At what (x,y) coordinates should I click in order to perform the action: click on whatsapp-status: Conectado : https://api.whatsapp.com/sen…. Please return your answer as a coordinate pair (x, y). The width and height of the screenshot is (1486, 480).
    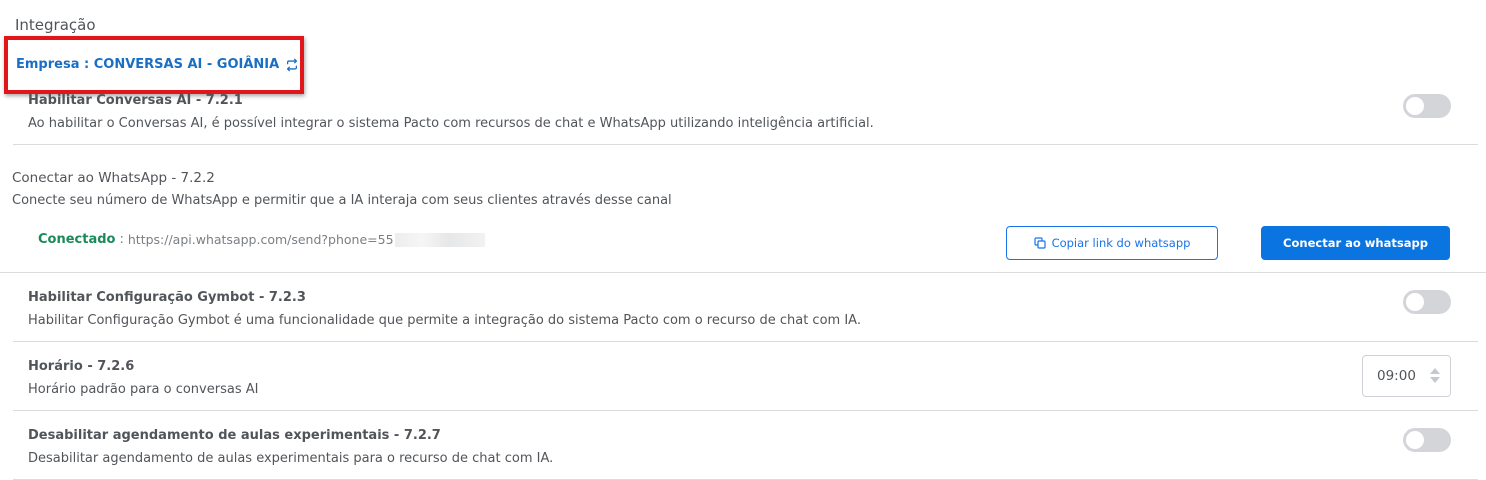
    Looking at the image, I should click on (261, 239).